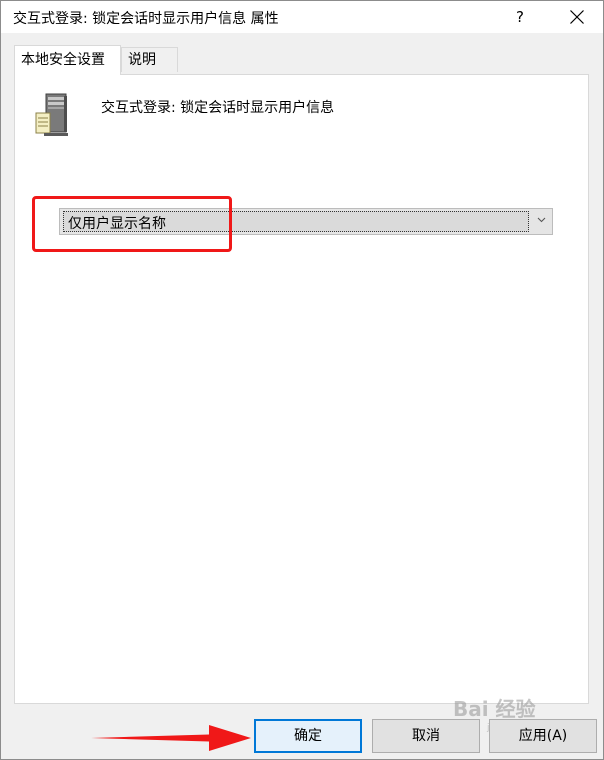 This screenshot has height=760, width=604. Describe the element at coordinates (117, 224) in the screenshot. I see `dropdown-selected-value: 仅用户显示名称` at that location.